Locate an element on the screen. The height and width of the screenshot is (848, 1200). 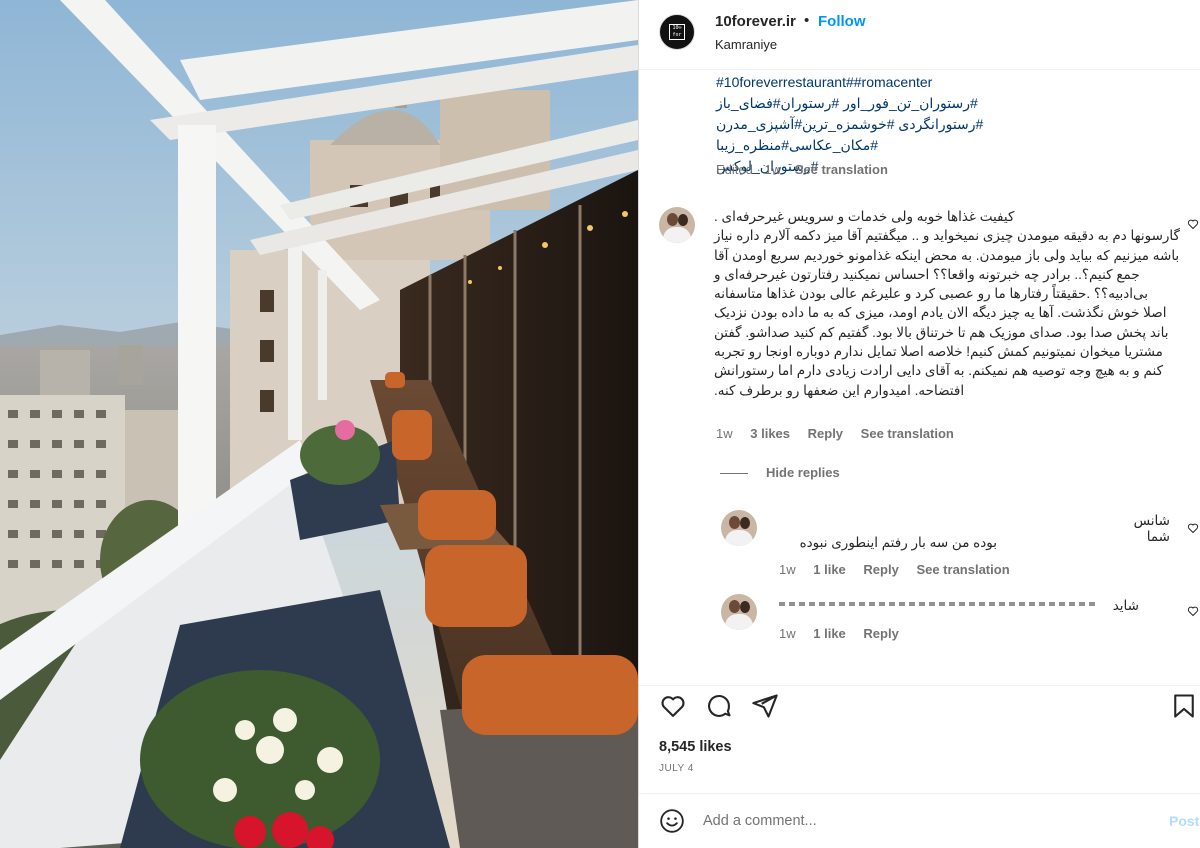
reply-meta: 1w 1 like Reply is located at coordinates (846, 633).